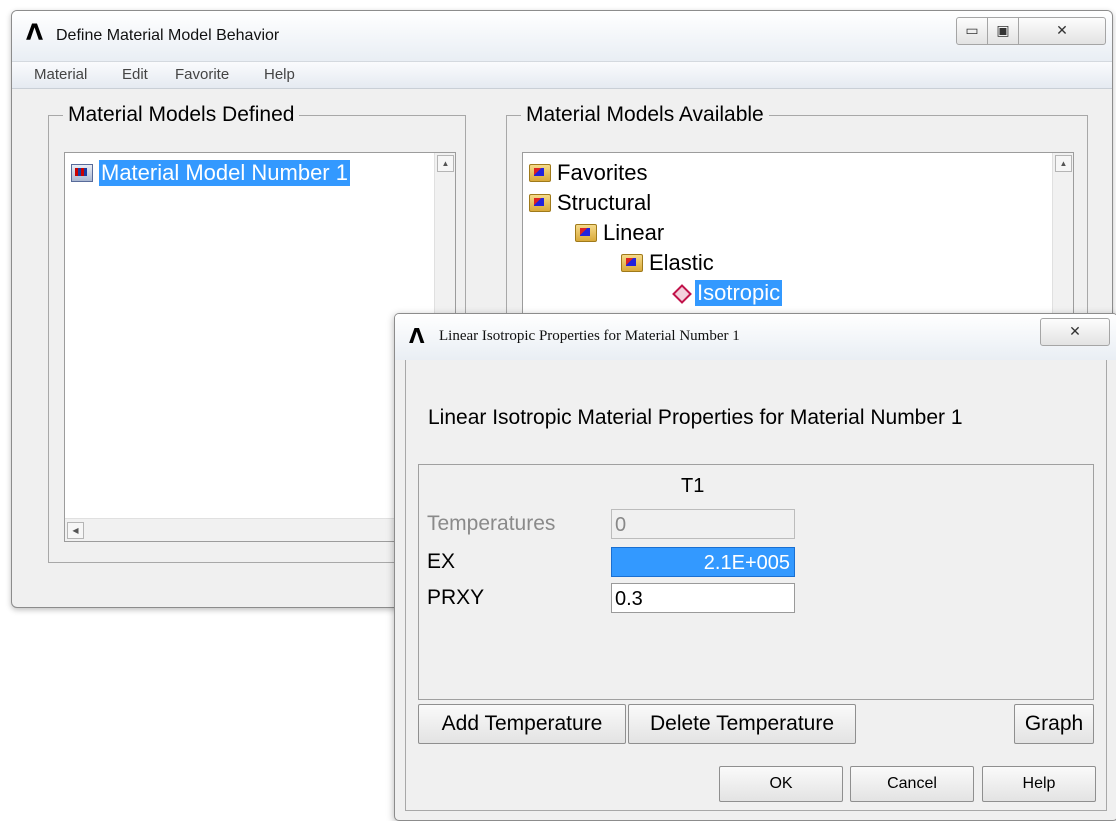 Image resolution: width=1116 pixels, height=821 pixels. Describe the element at coordinates (1075, 332) in the screenshot. I see `dialog-close-button: ✕` at that location.